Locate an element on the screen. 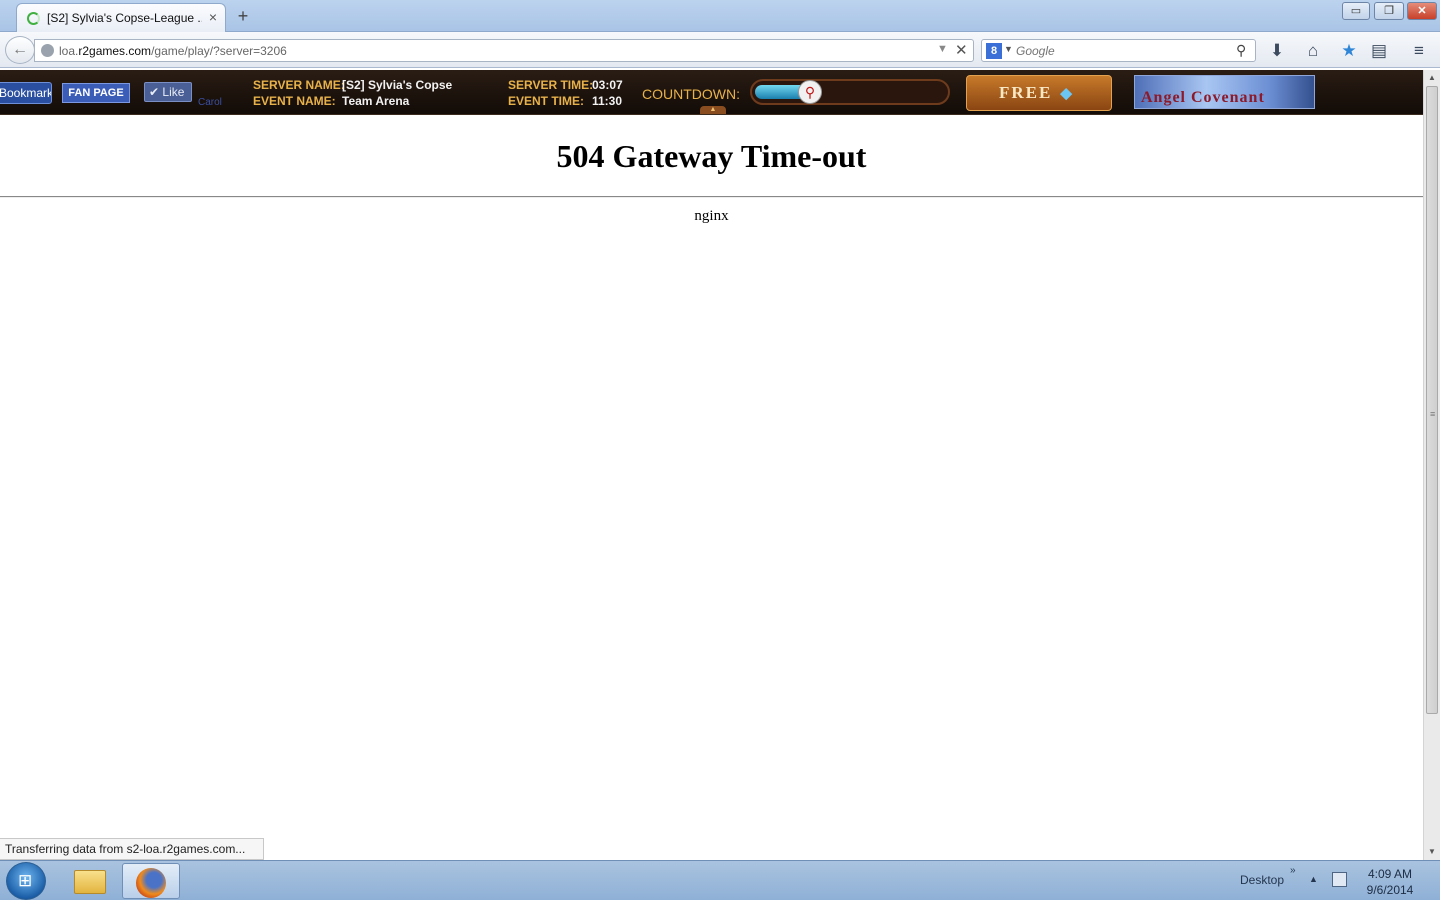 The image size is (1440, 900). bookmark-star-icon: ★ is located at coordinates (1349, 51).